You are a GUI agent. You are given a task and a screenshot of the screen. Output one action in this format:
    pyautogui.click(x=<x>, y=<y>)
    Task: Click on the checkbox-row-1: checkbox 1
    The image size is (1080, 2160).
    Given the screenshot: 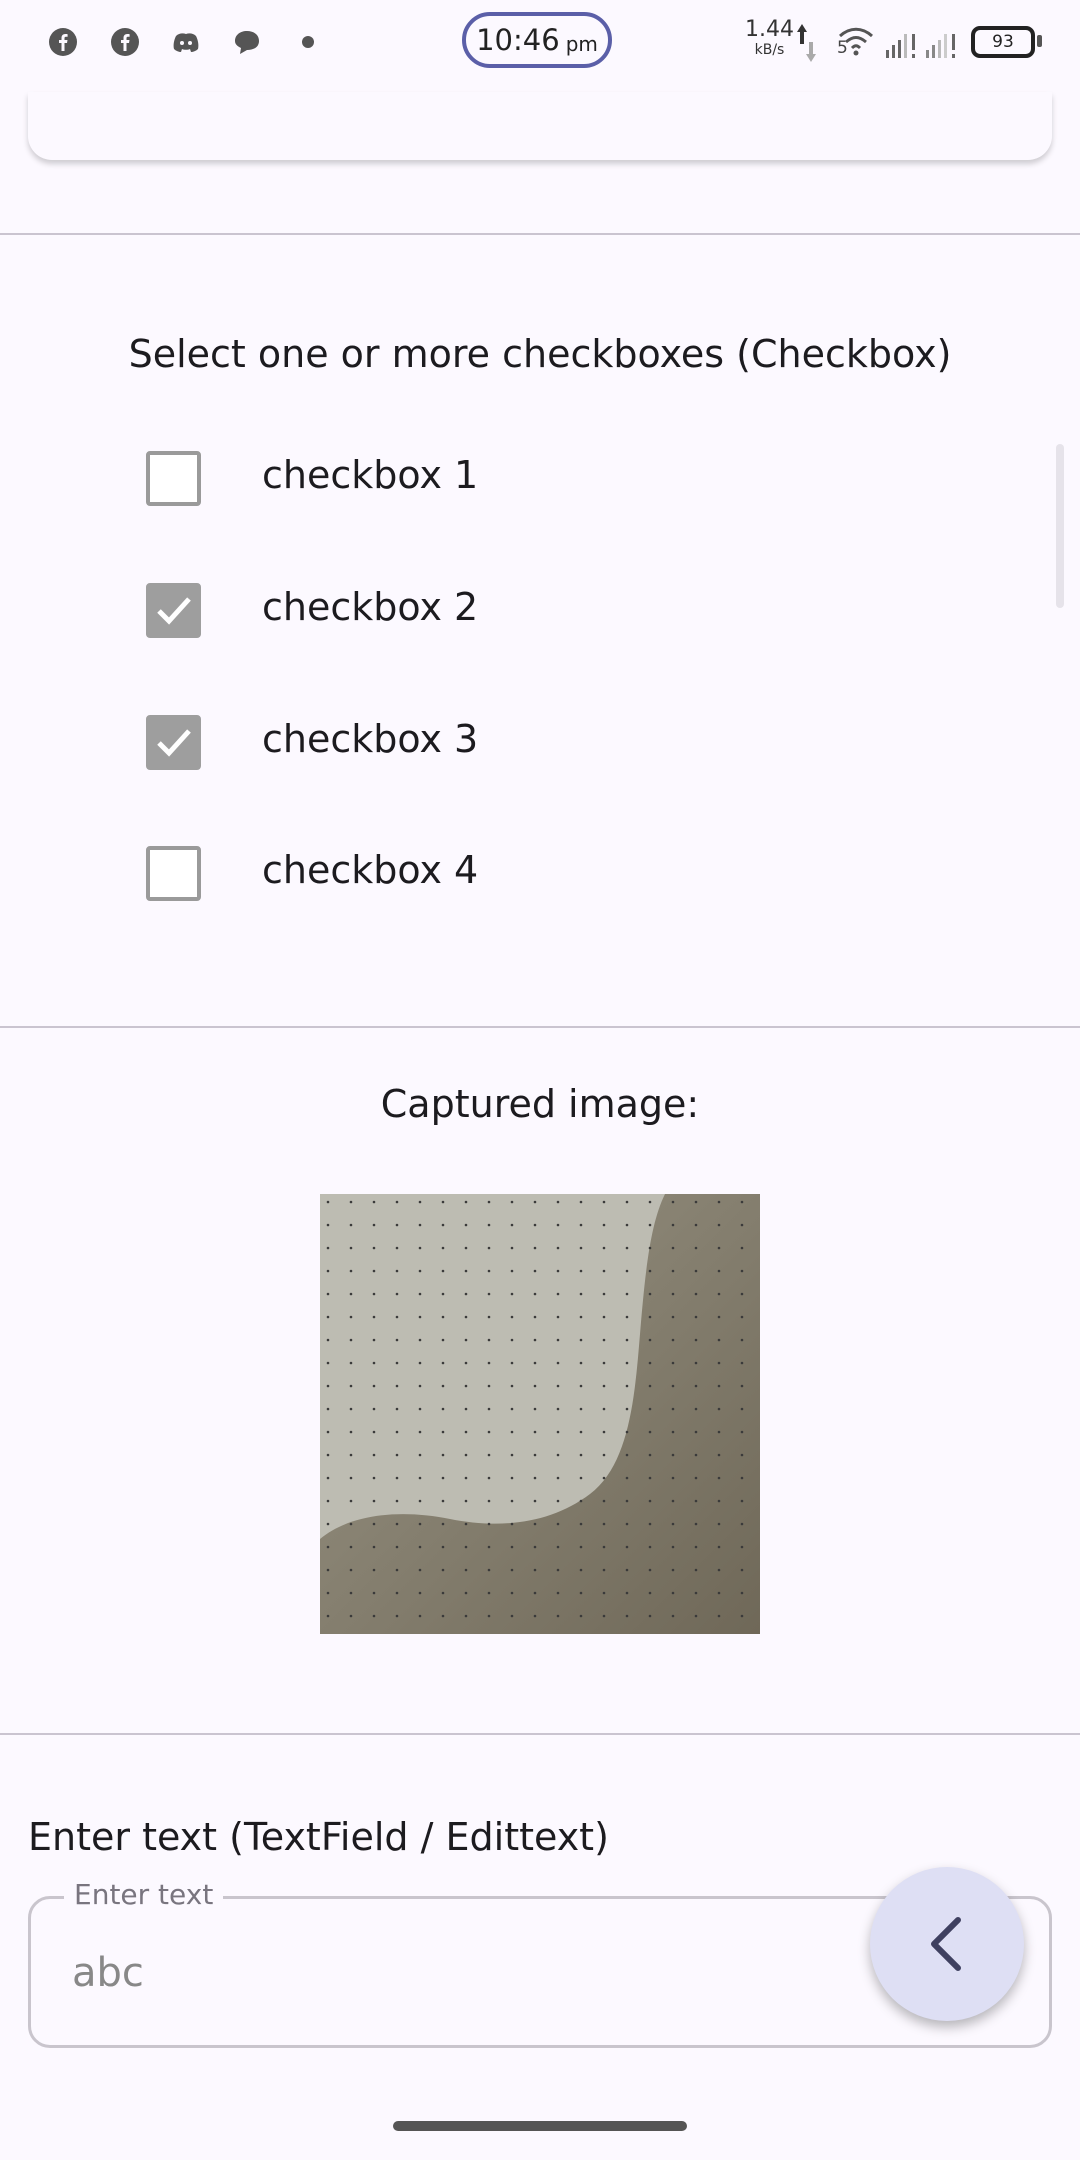 What is the action you would take?
    pyautogui.click(x=446, y=478)
    